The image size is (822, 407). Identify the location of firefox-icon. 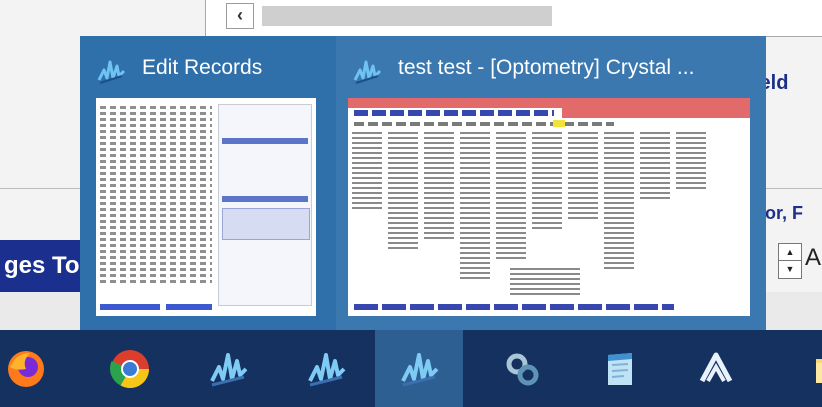
(26, 368).